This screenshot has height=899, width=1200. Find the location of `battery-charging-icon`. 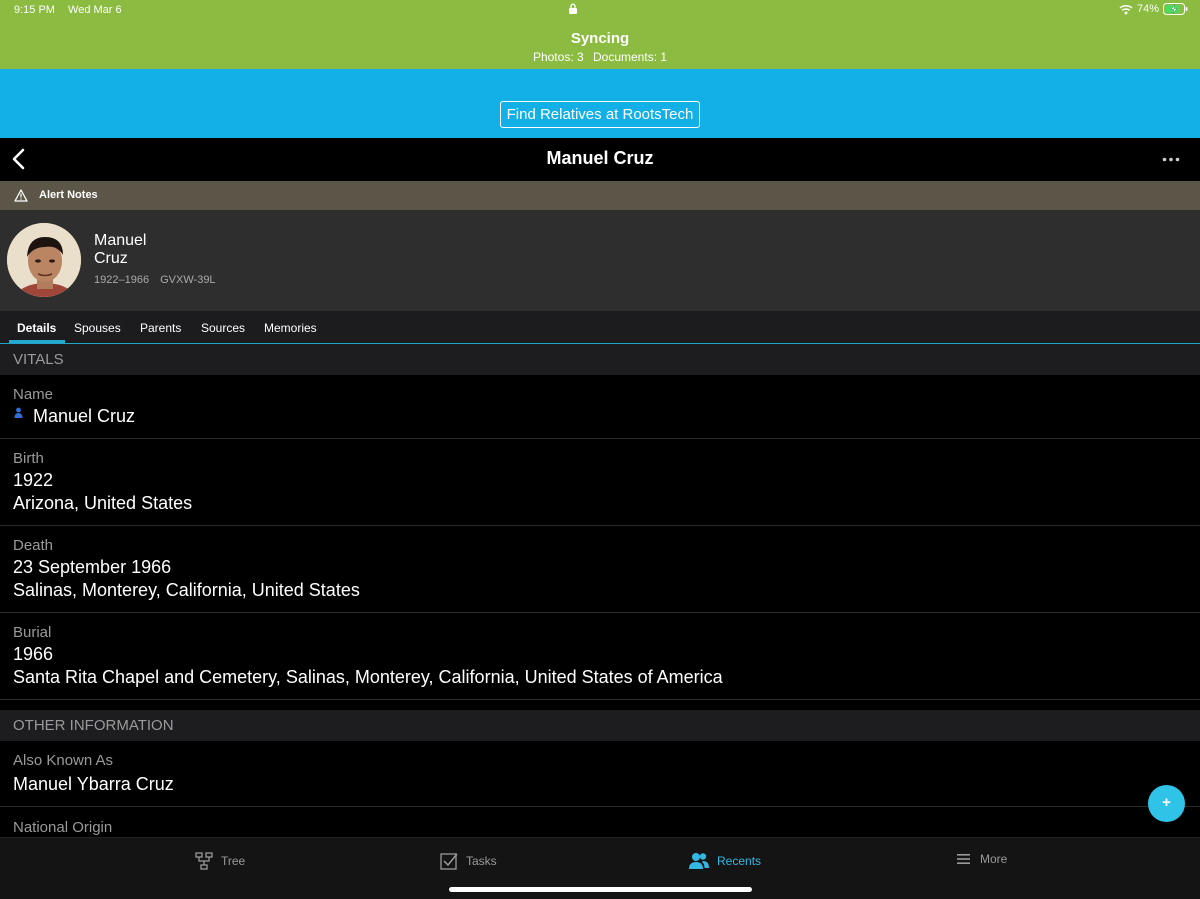

battery-charging-icon is located at coordinates (1175, 9).